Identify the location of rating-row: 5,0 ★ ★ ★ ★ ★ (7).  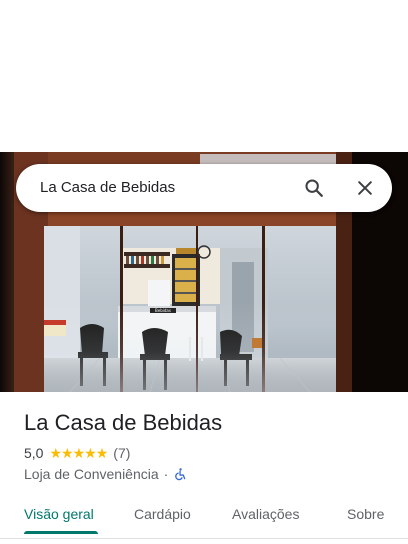
(77, 453).